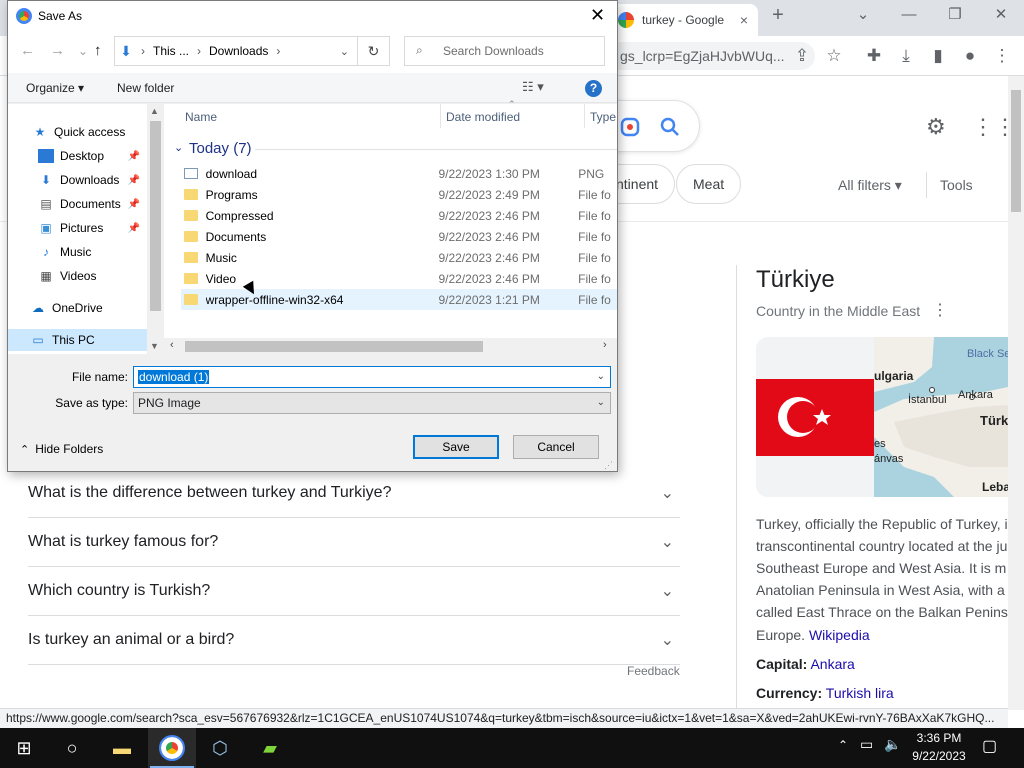 Image resolution: width=1024 pixels, height=768 pixels. I want to click on restore-button: ❐, so click(955, 16).